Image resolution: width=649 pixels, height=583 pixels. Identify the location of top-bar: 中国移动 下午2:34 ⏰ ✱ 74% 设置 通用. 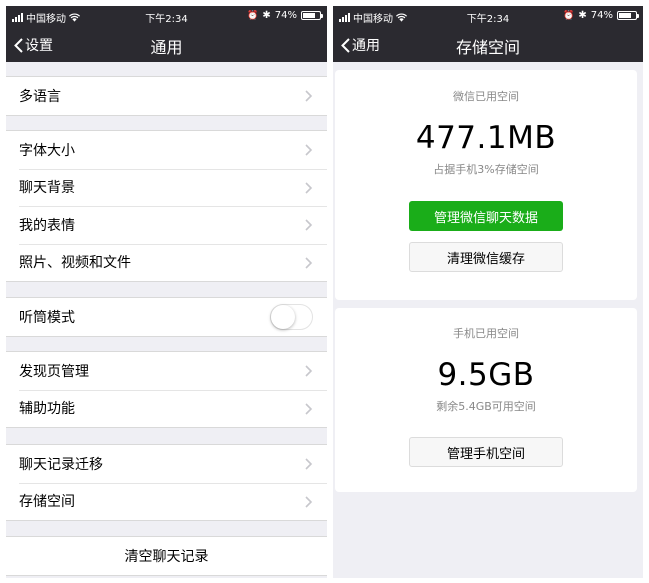
(166, 34).